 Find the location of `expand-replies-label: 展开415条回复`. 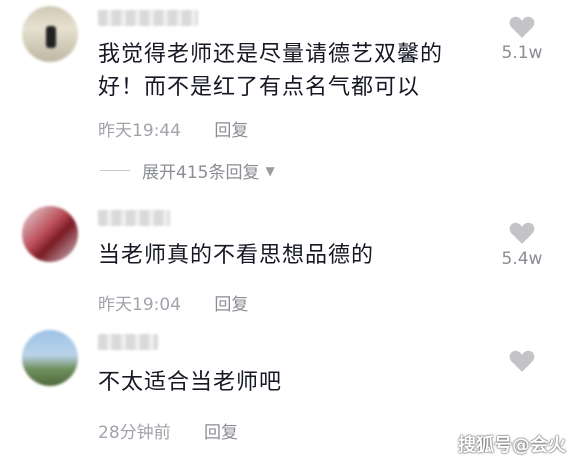

expand-replies-label: 展开415条回复 is located at coordinates (201, 173).